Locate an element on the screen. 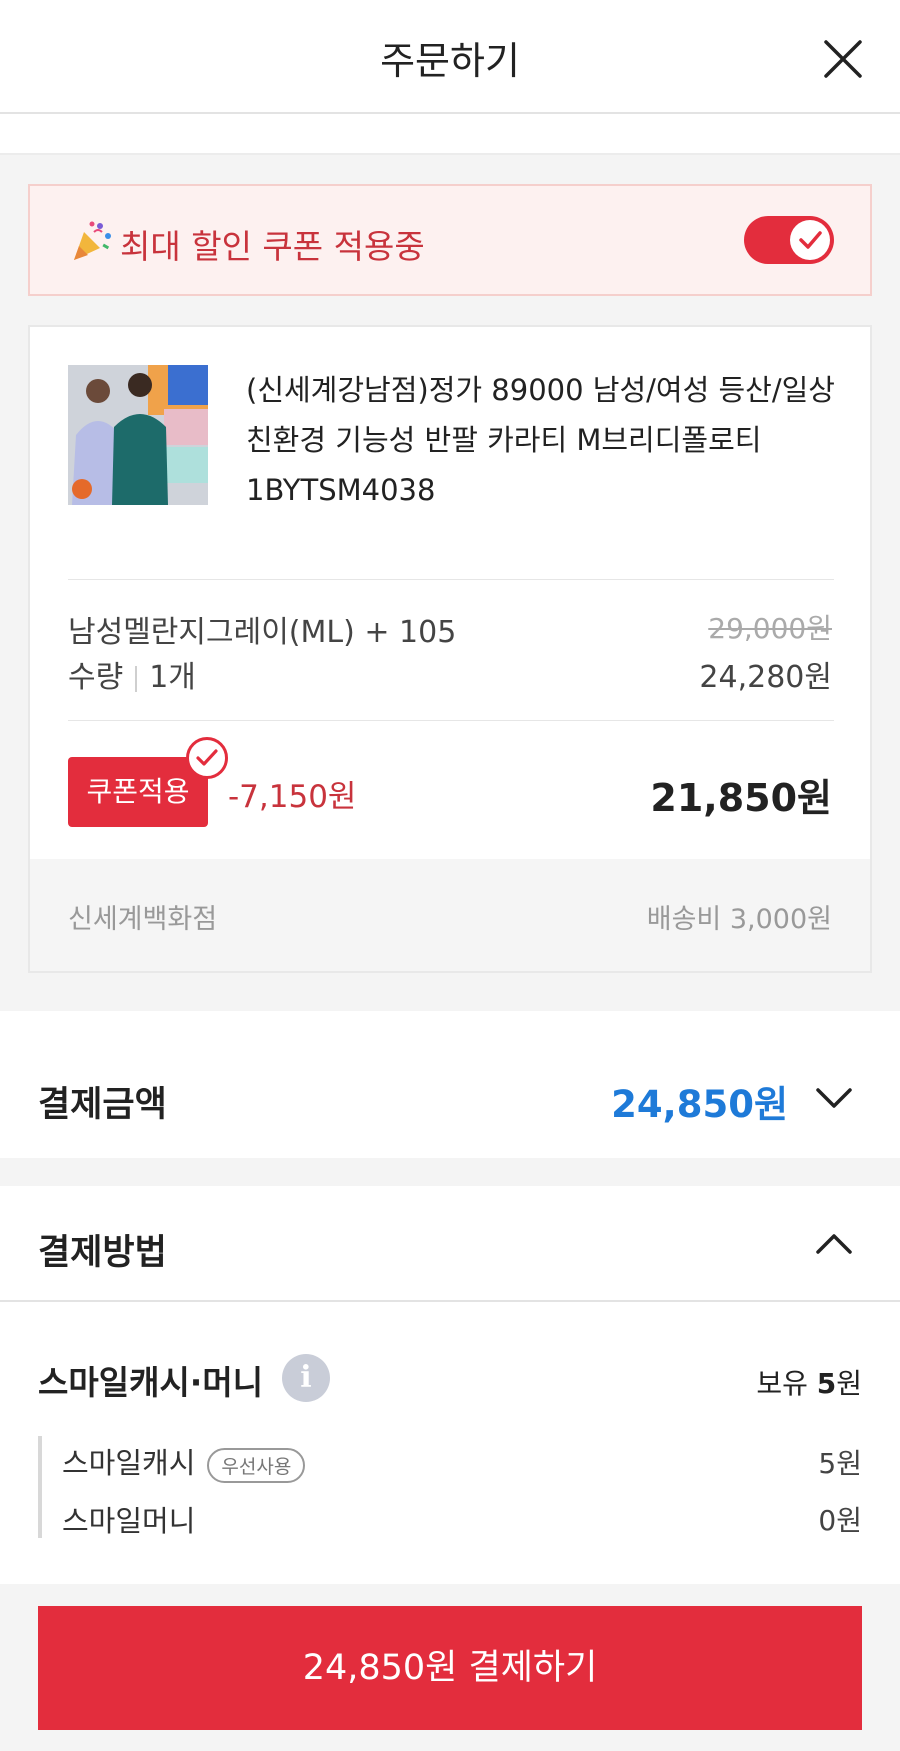  smile-money-label: 스마일머니 is located at coordinates (129, 1521).